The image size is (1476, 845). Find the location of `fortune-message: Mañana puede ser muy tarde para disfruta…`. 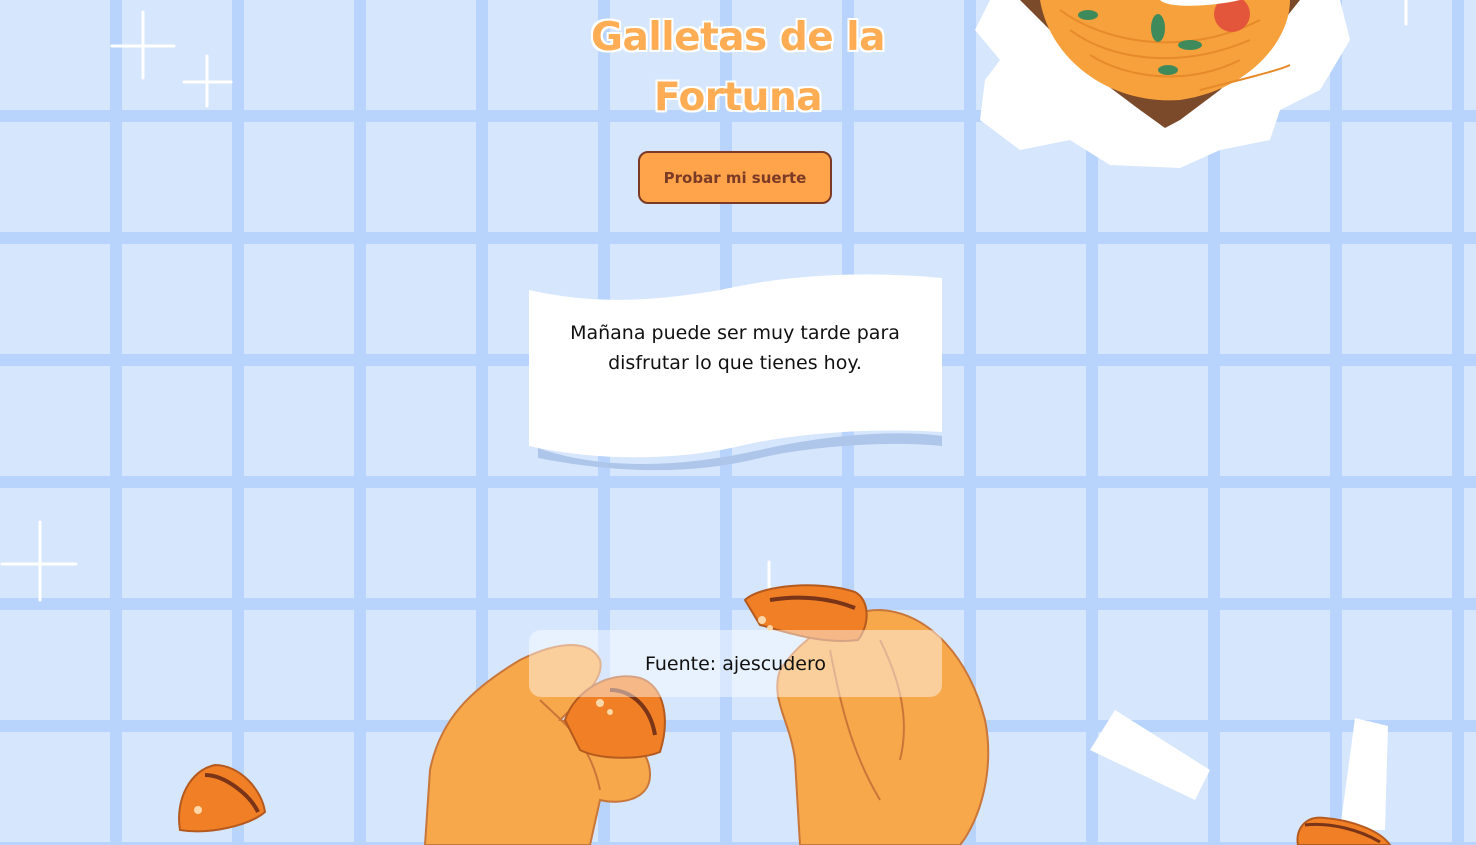

fortune-message: Mañana puede ser muy tarde para disfruta… is located at coordinates (735, 348).